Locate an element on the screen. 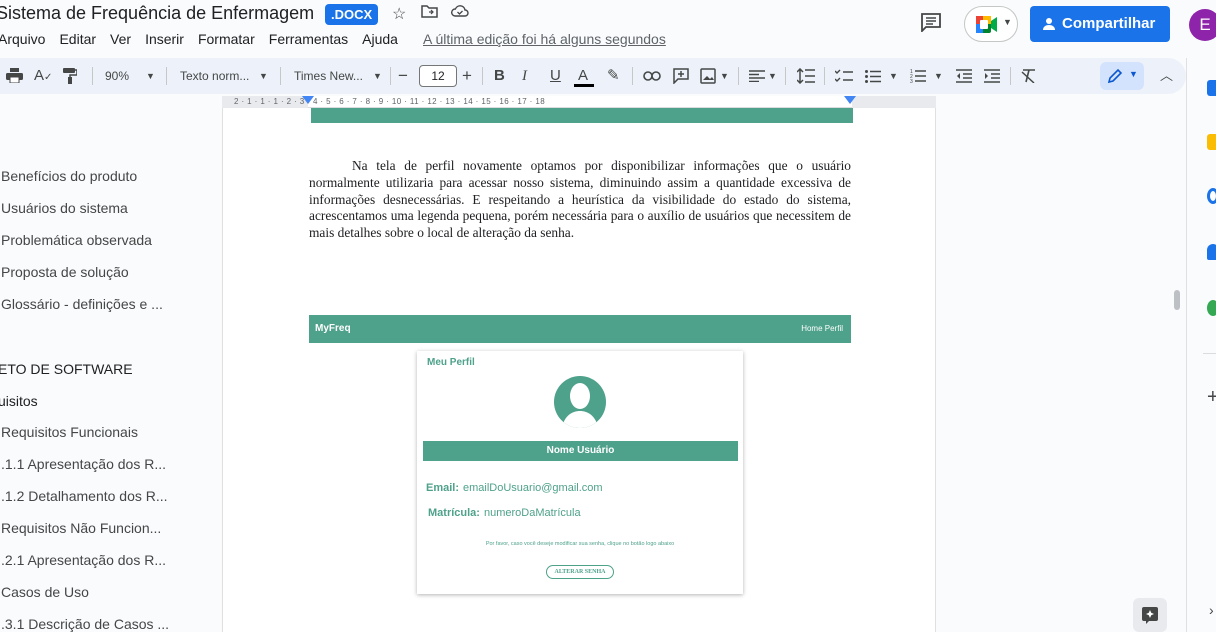 The image size is (1216, 632). mockup-matricula-row: Matrícula: numeroDaMatrícula is located at coordinates (504, 513).